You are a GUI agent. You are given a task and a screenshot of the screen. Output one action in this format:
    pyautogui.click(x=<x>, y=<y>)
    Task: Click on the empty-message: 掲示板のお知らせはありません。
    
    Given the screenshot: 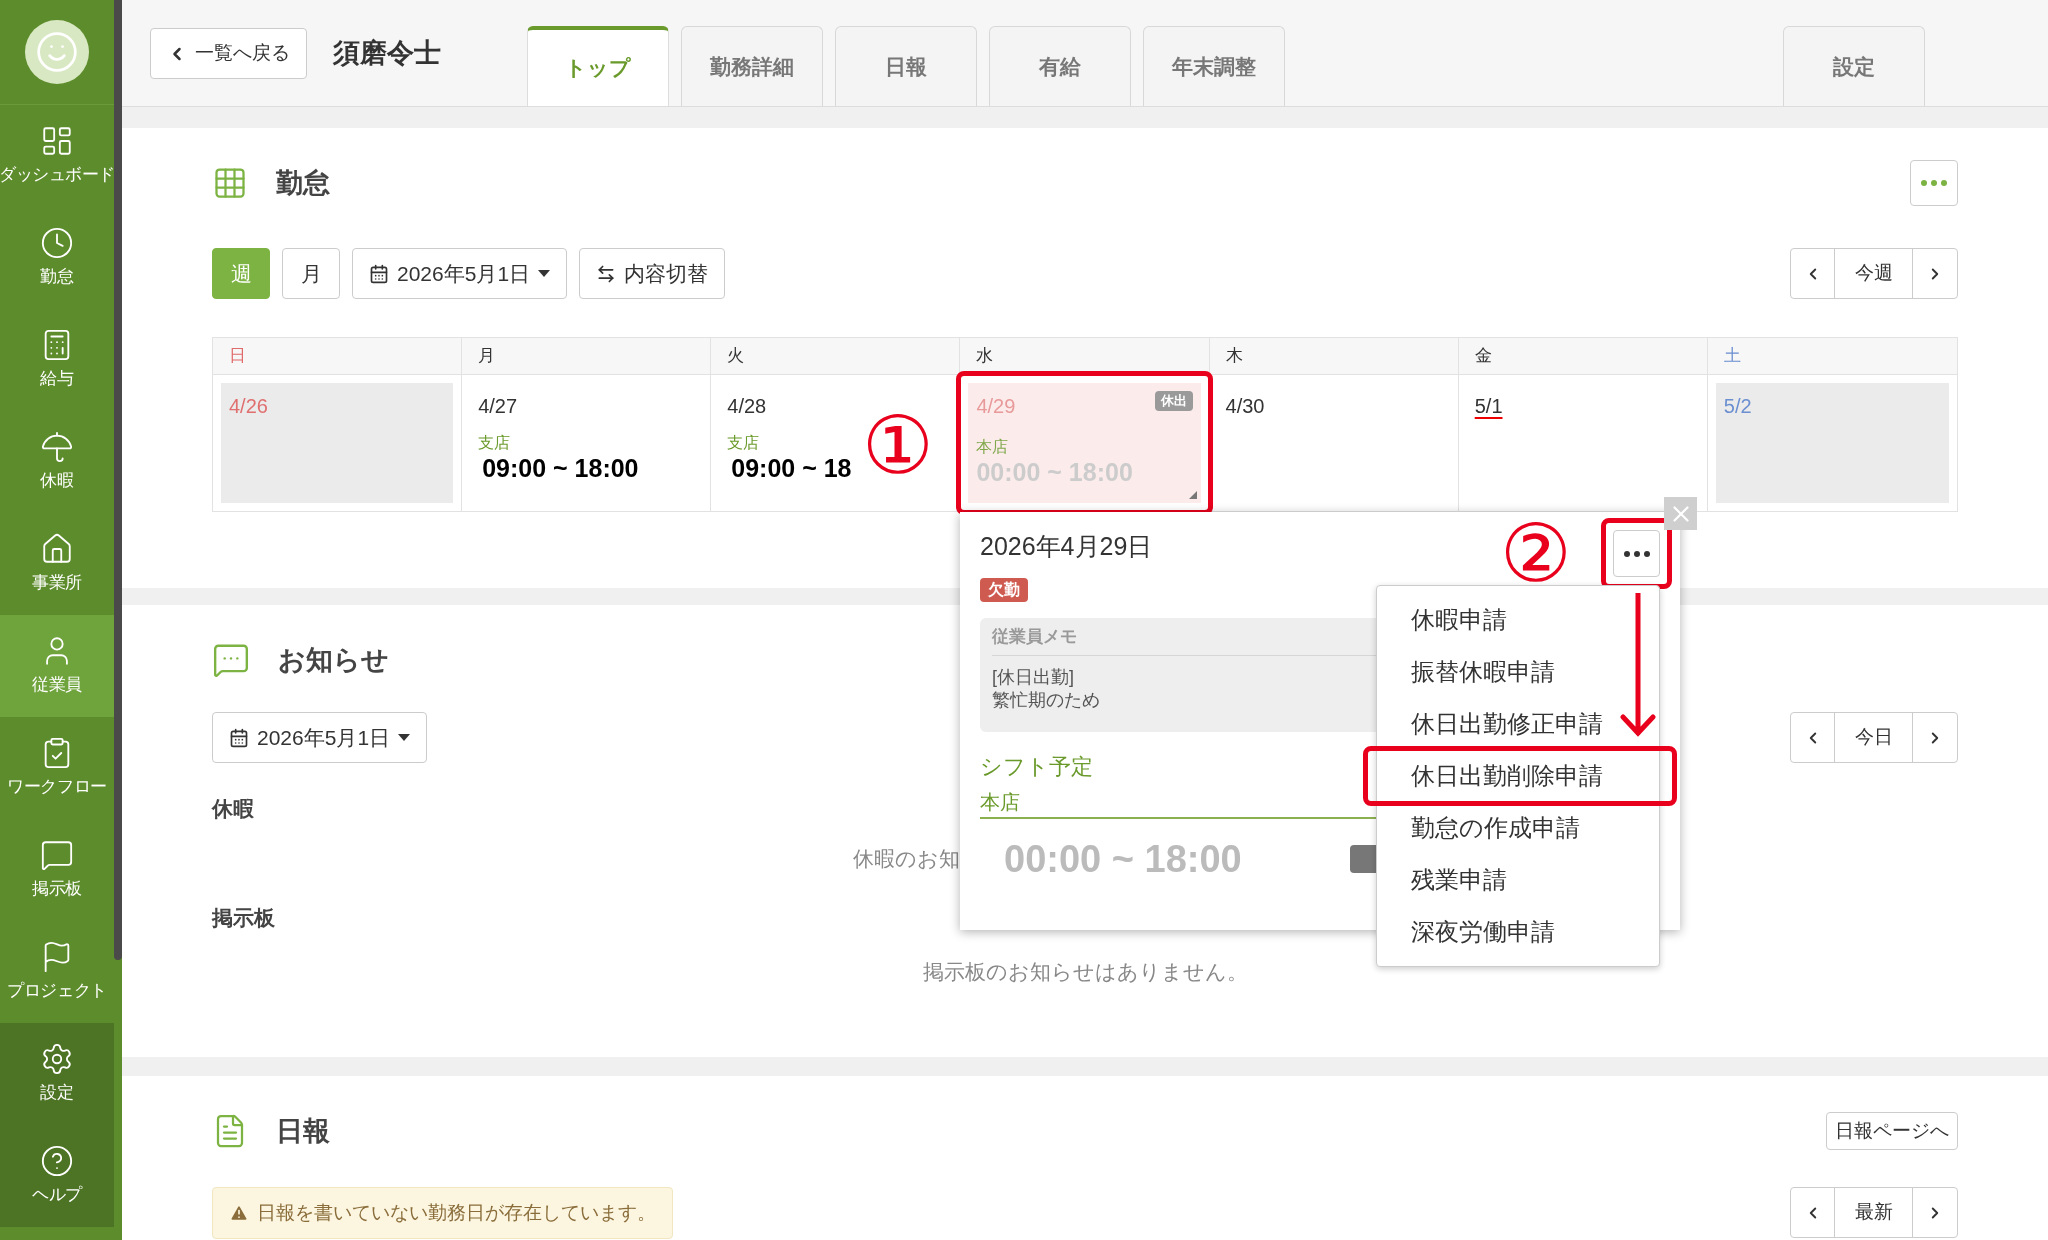 What is the action you would take?
    pyautogui.click(x=1085, y=971)
    